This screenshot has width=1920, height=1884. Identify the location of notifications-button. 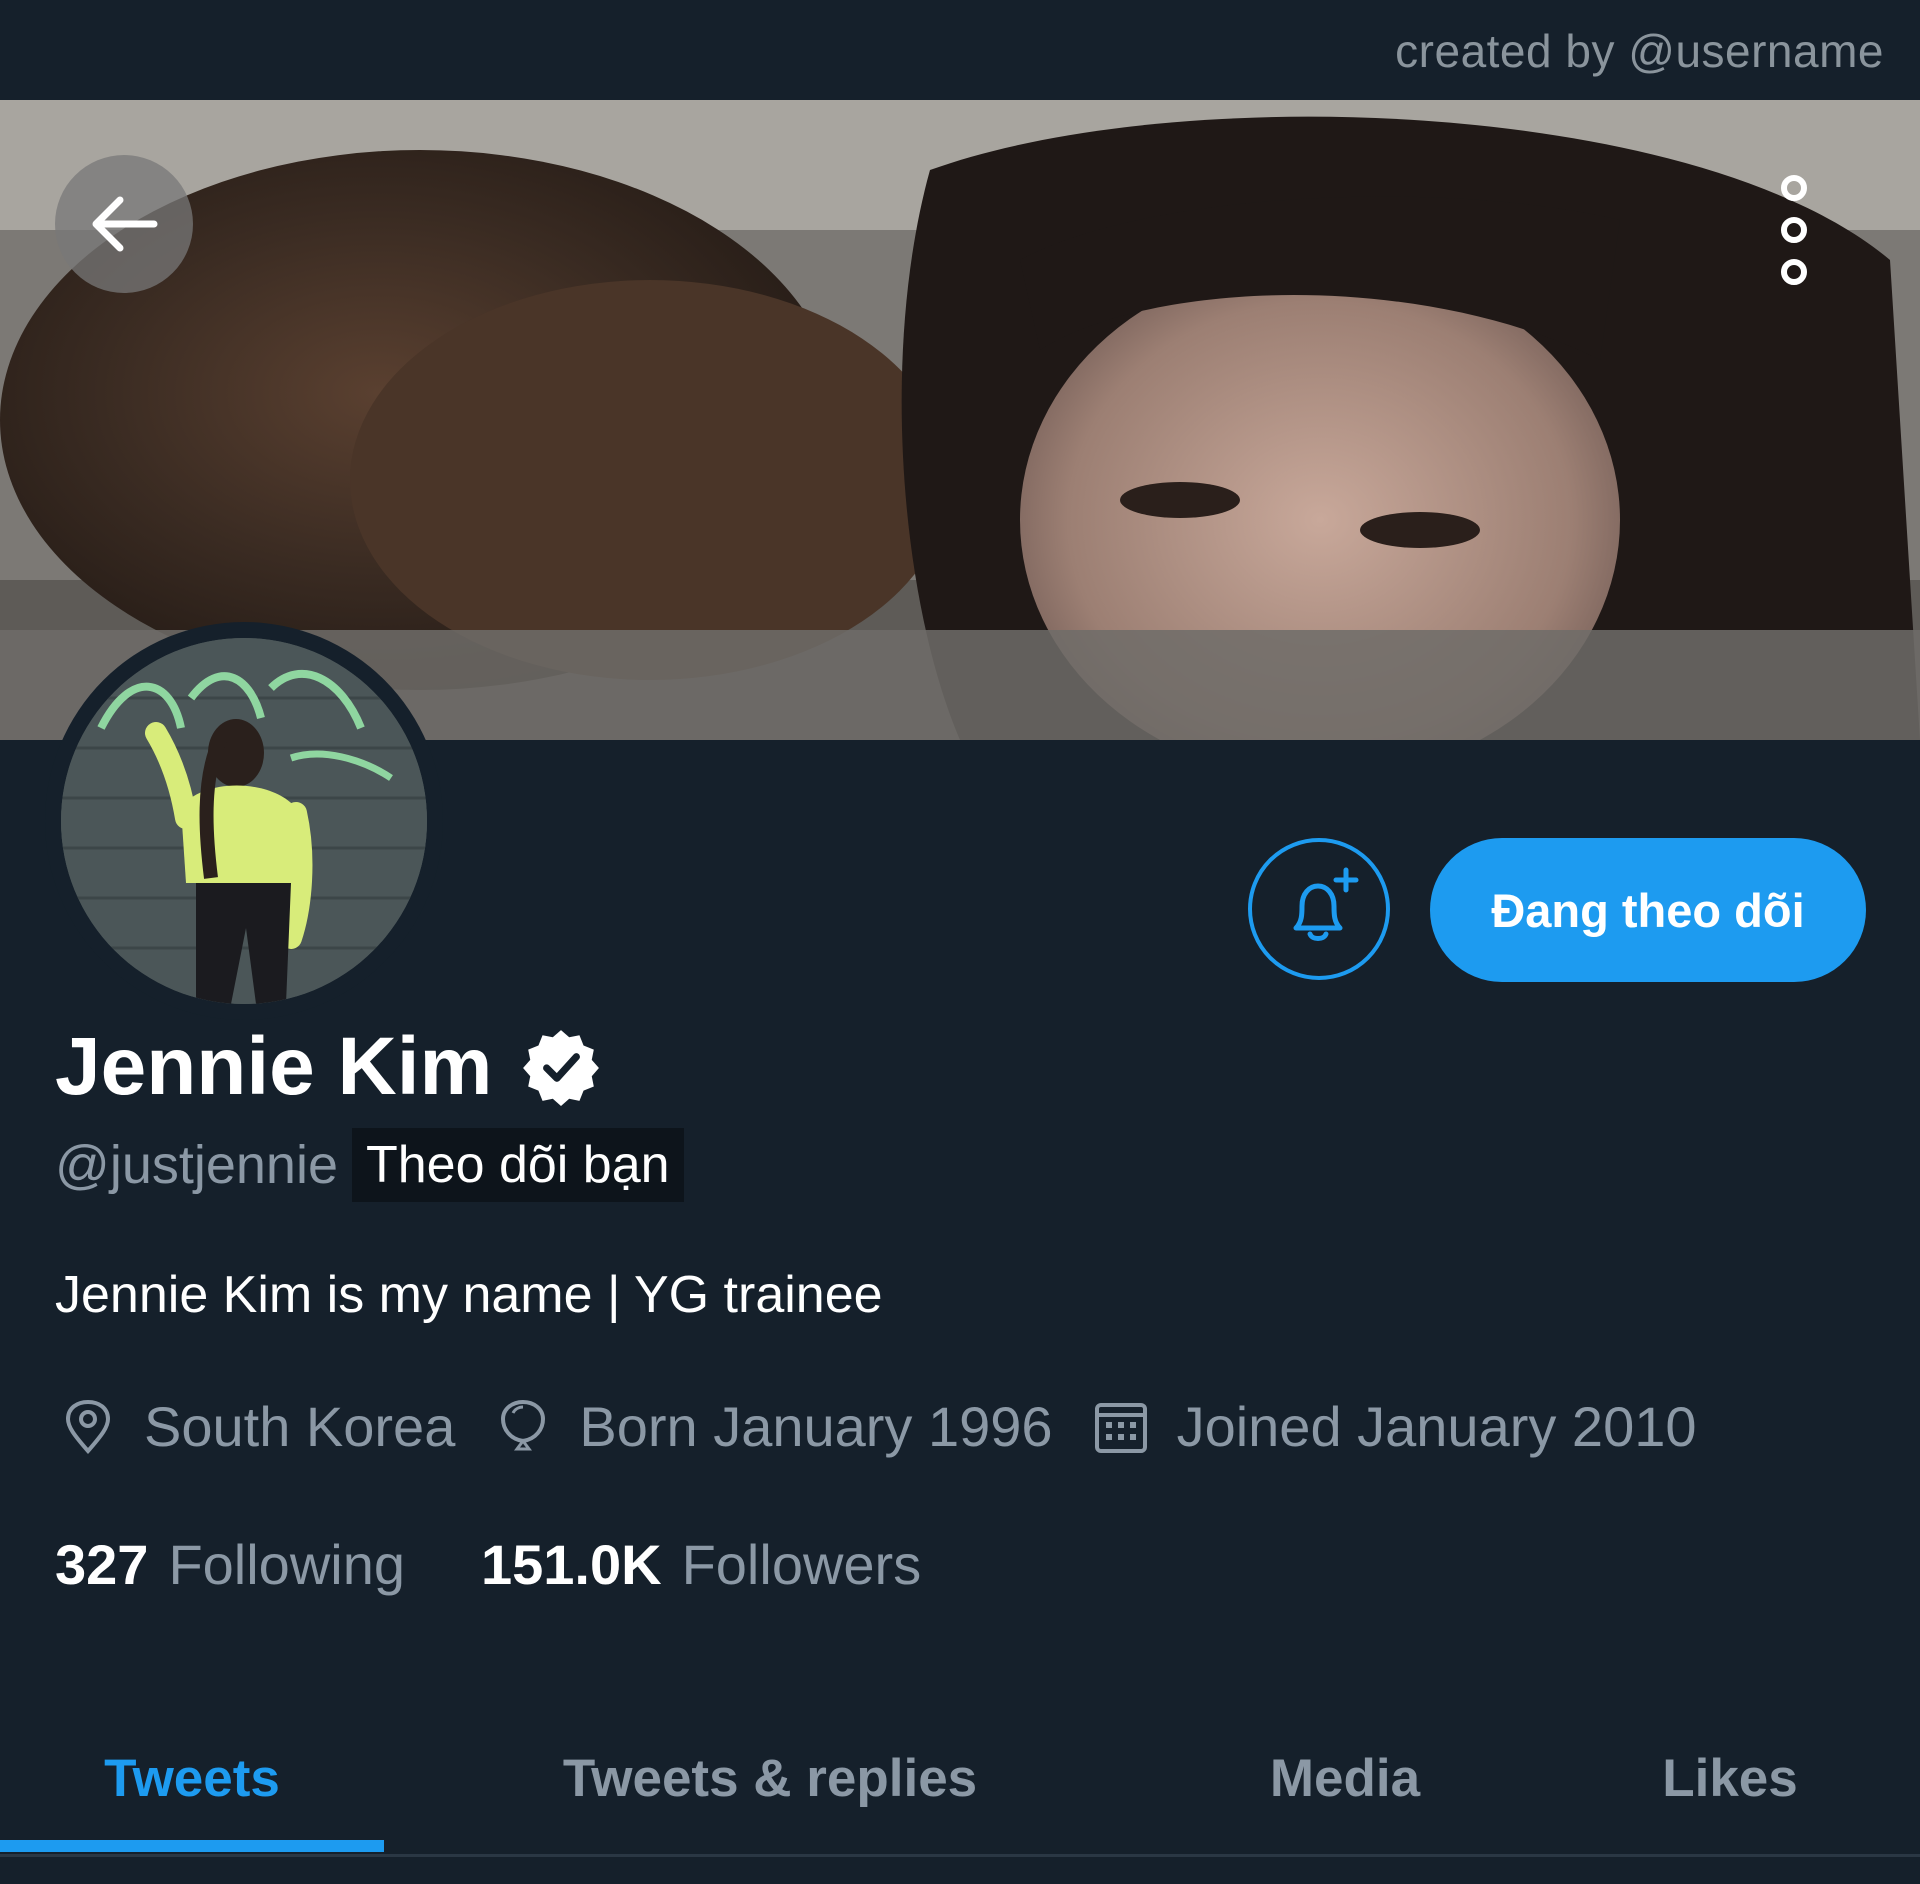
(1319, 909).